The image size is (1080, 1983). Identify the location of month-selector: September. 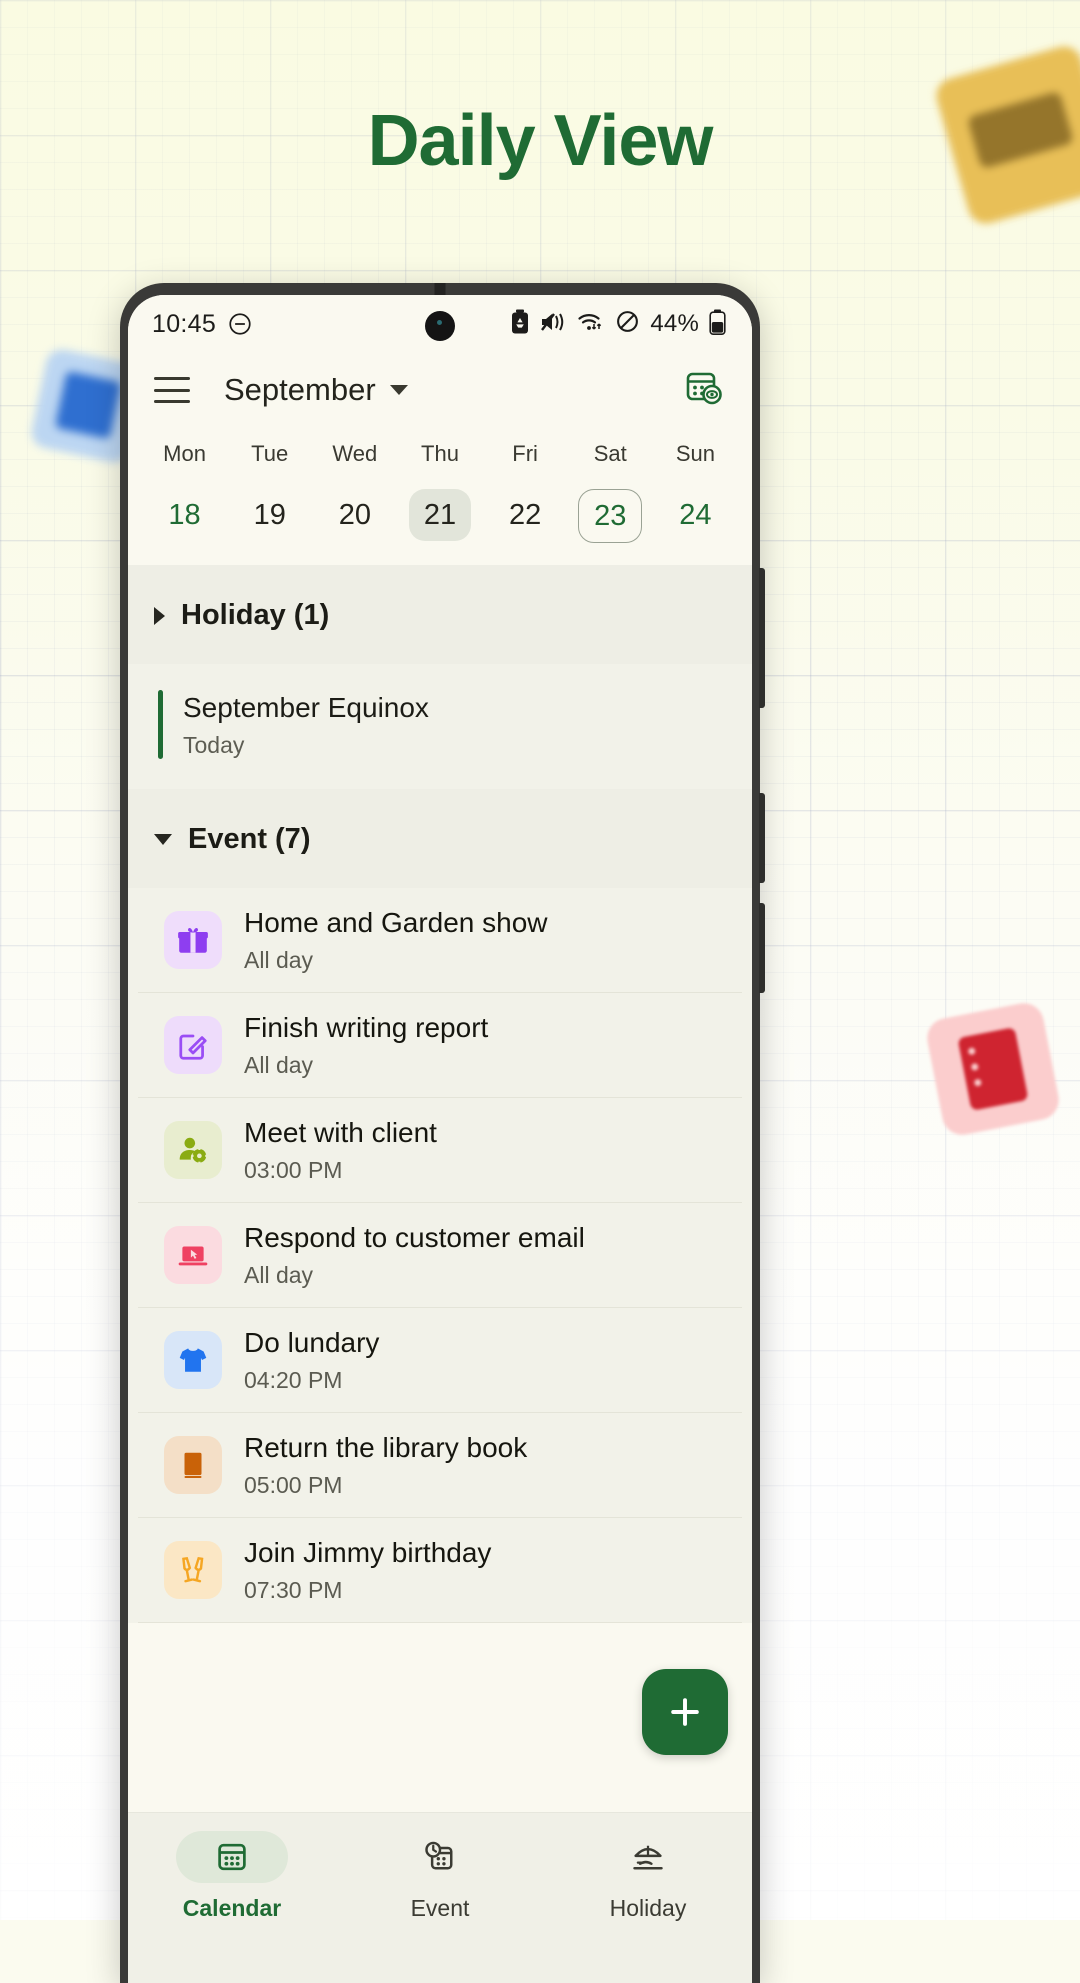
(316, 390).